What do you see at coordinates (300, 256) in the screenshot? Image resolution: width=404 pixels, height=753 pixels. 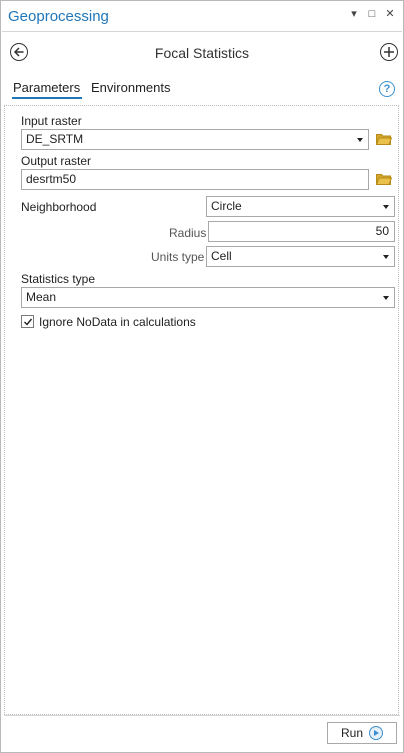 I see `units-type-combo: Cell` at bounding box center [300, 256].